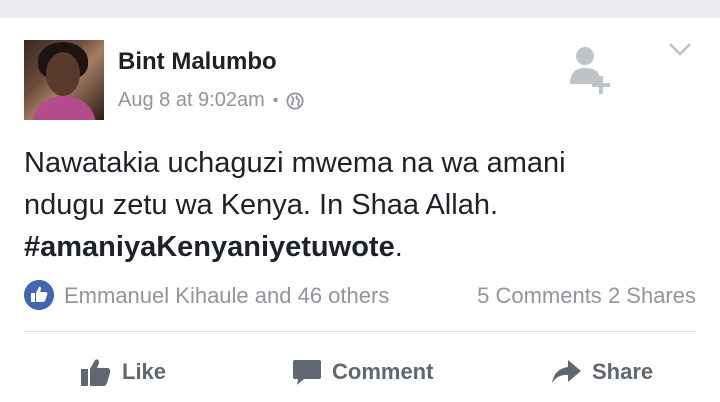 Image resolution: width=720 pixels, height=402 pixels. I want to click on like-button: Like, so click(123, 372).